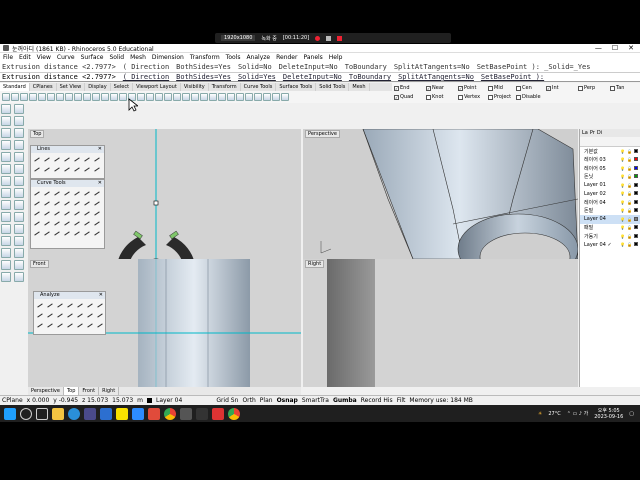  Describe the element at coordinates (90, 413) in the screenshot. I see `store-icon` at that location.